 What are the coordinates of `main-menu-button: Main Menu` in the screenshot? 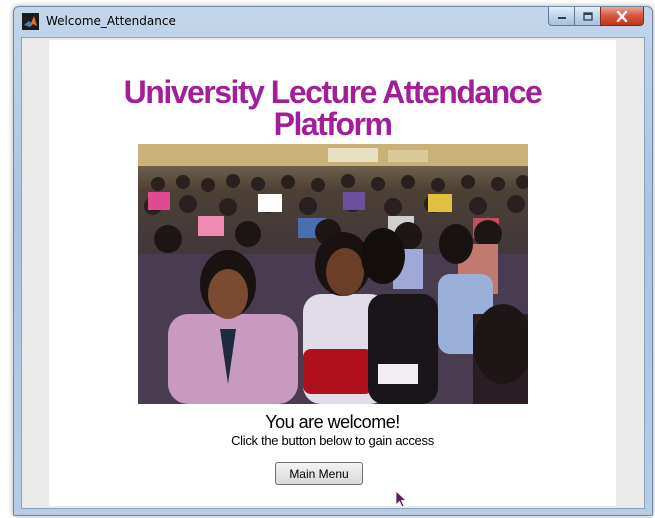 It's located at (319, 473).